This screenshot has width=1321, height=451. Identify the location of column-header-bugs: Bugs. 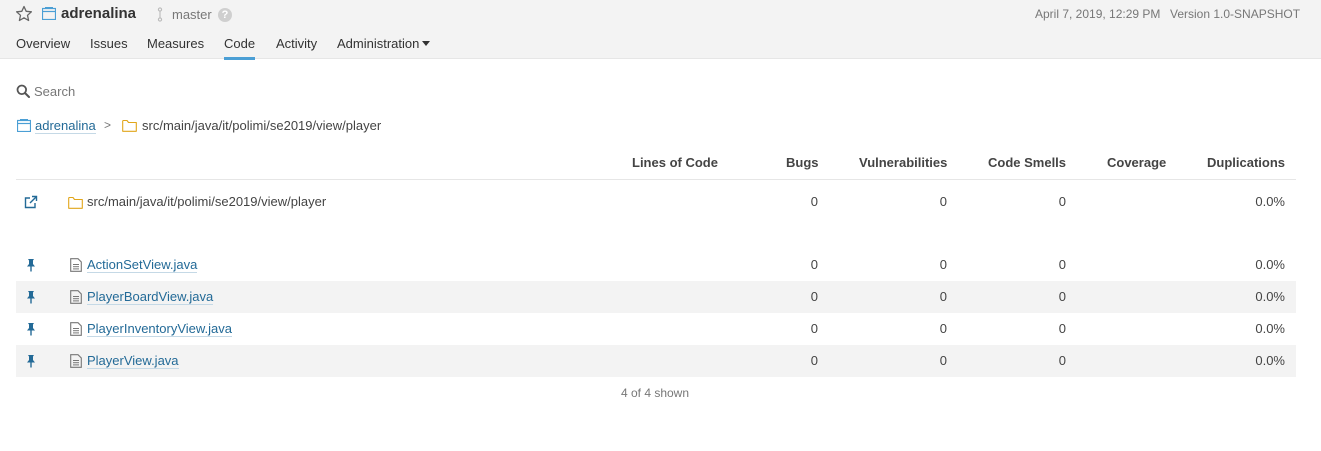
(802, 162).